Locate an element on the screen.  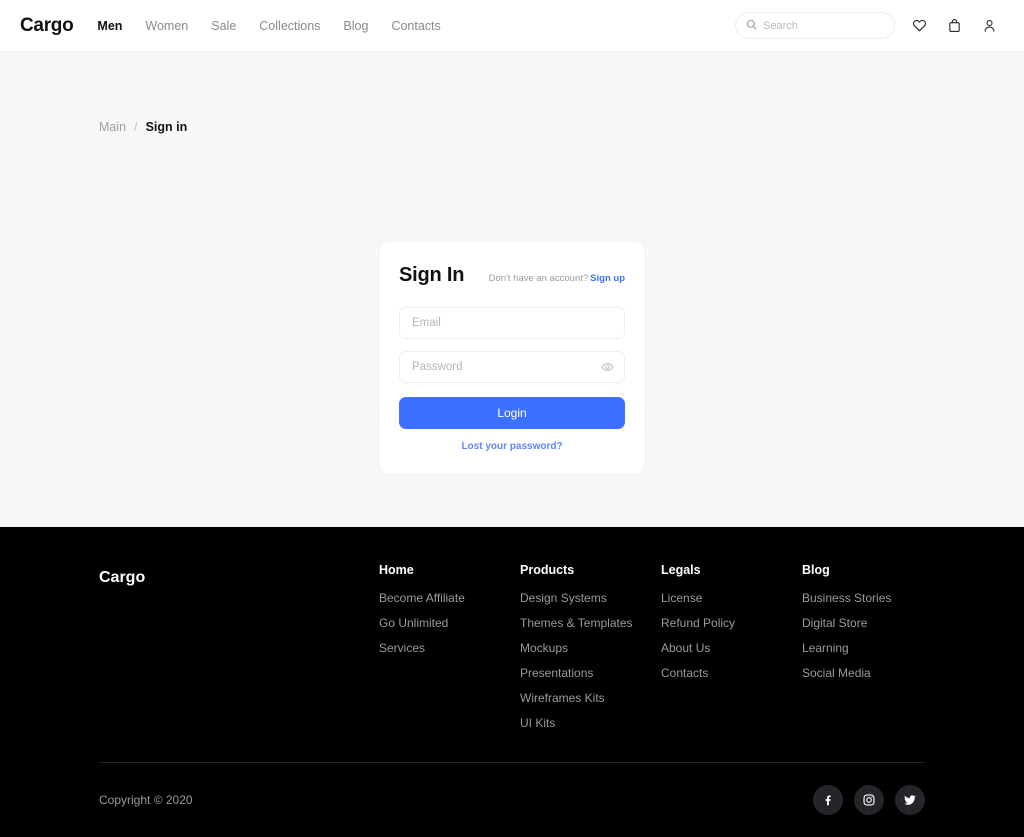
footer-link: Business Stories is located at coordinates (846, 598).